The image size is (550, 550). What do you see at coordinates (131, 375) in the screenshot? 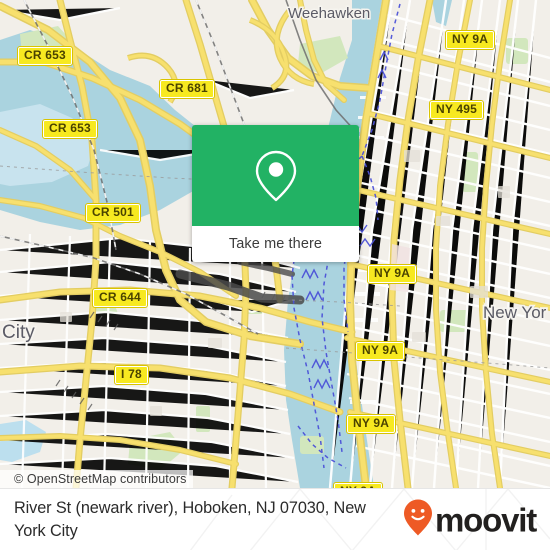
I see `road-shield: I 78` at bounding box center [131, 375].